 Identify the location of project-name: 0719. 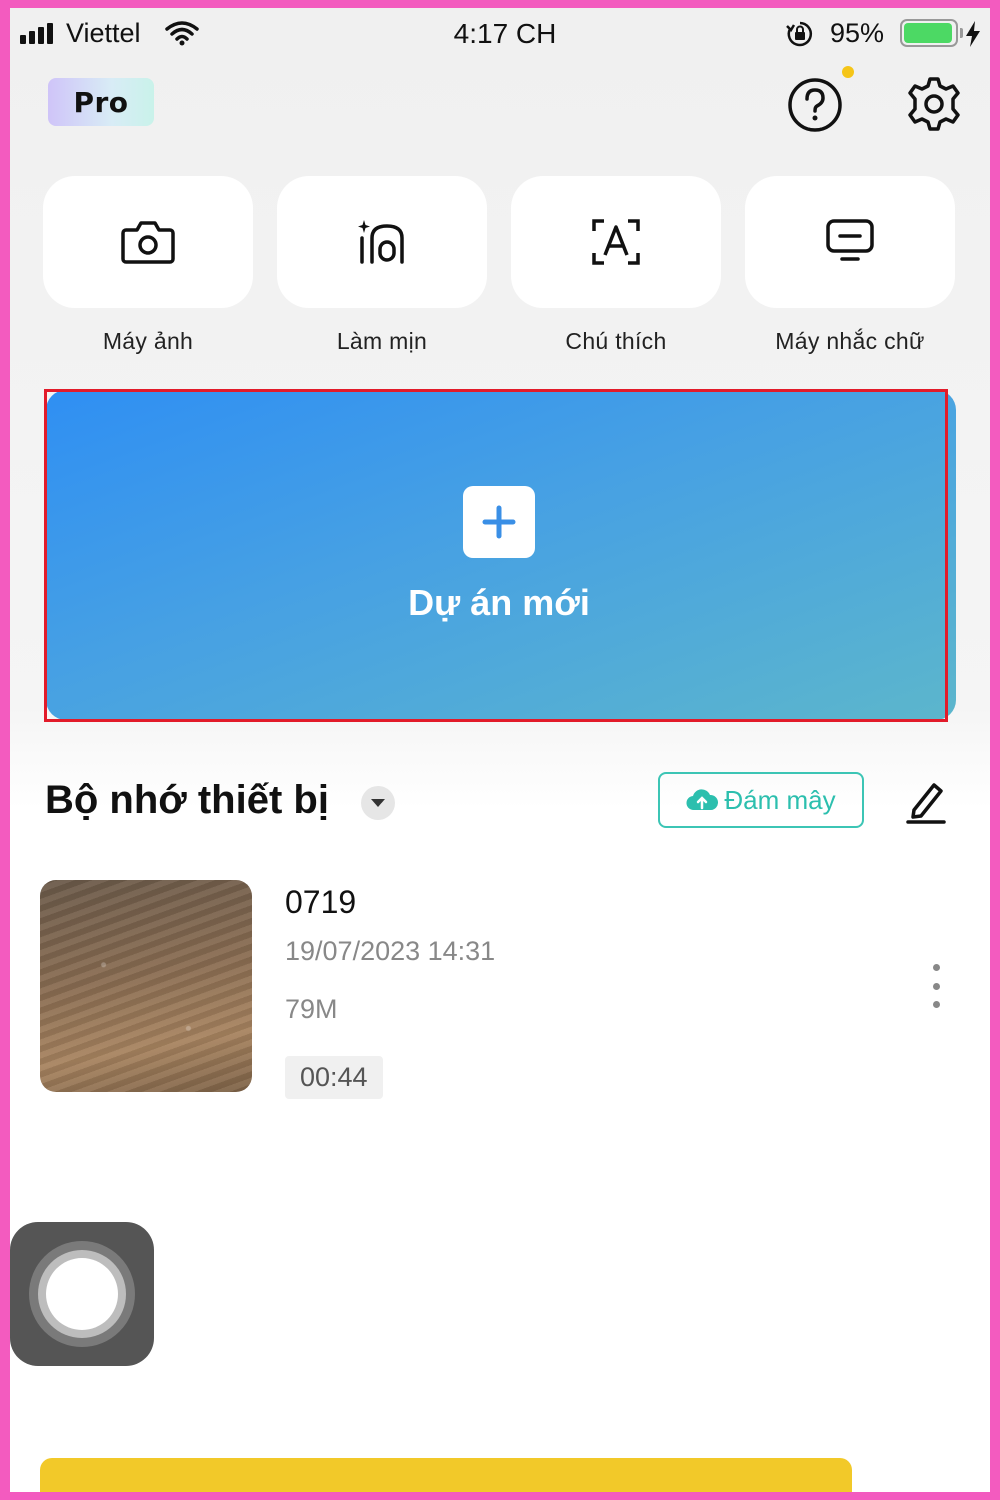
(320, 902).